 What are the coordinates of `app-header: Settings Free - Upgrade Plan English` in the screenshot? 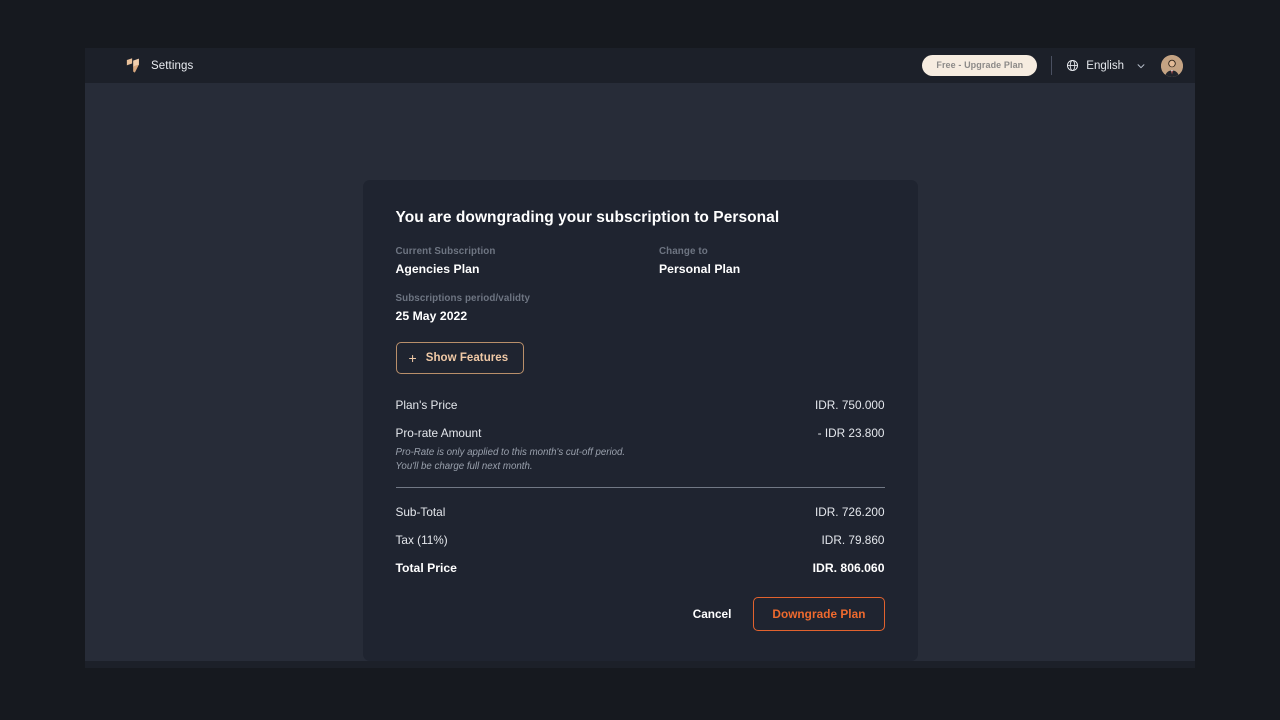 It's located at (640, 65).